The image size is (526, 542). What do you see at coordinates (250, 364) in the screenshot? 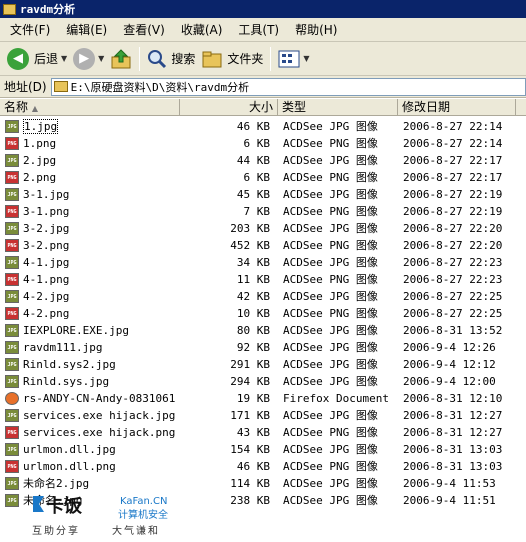
I see `file-size: 291 KB` at bounding box center [250, 364].